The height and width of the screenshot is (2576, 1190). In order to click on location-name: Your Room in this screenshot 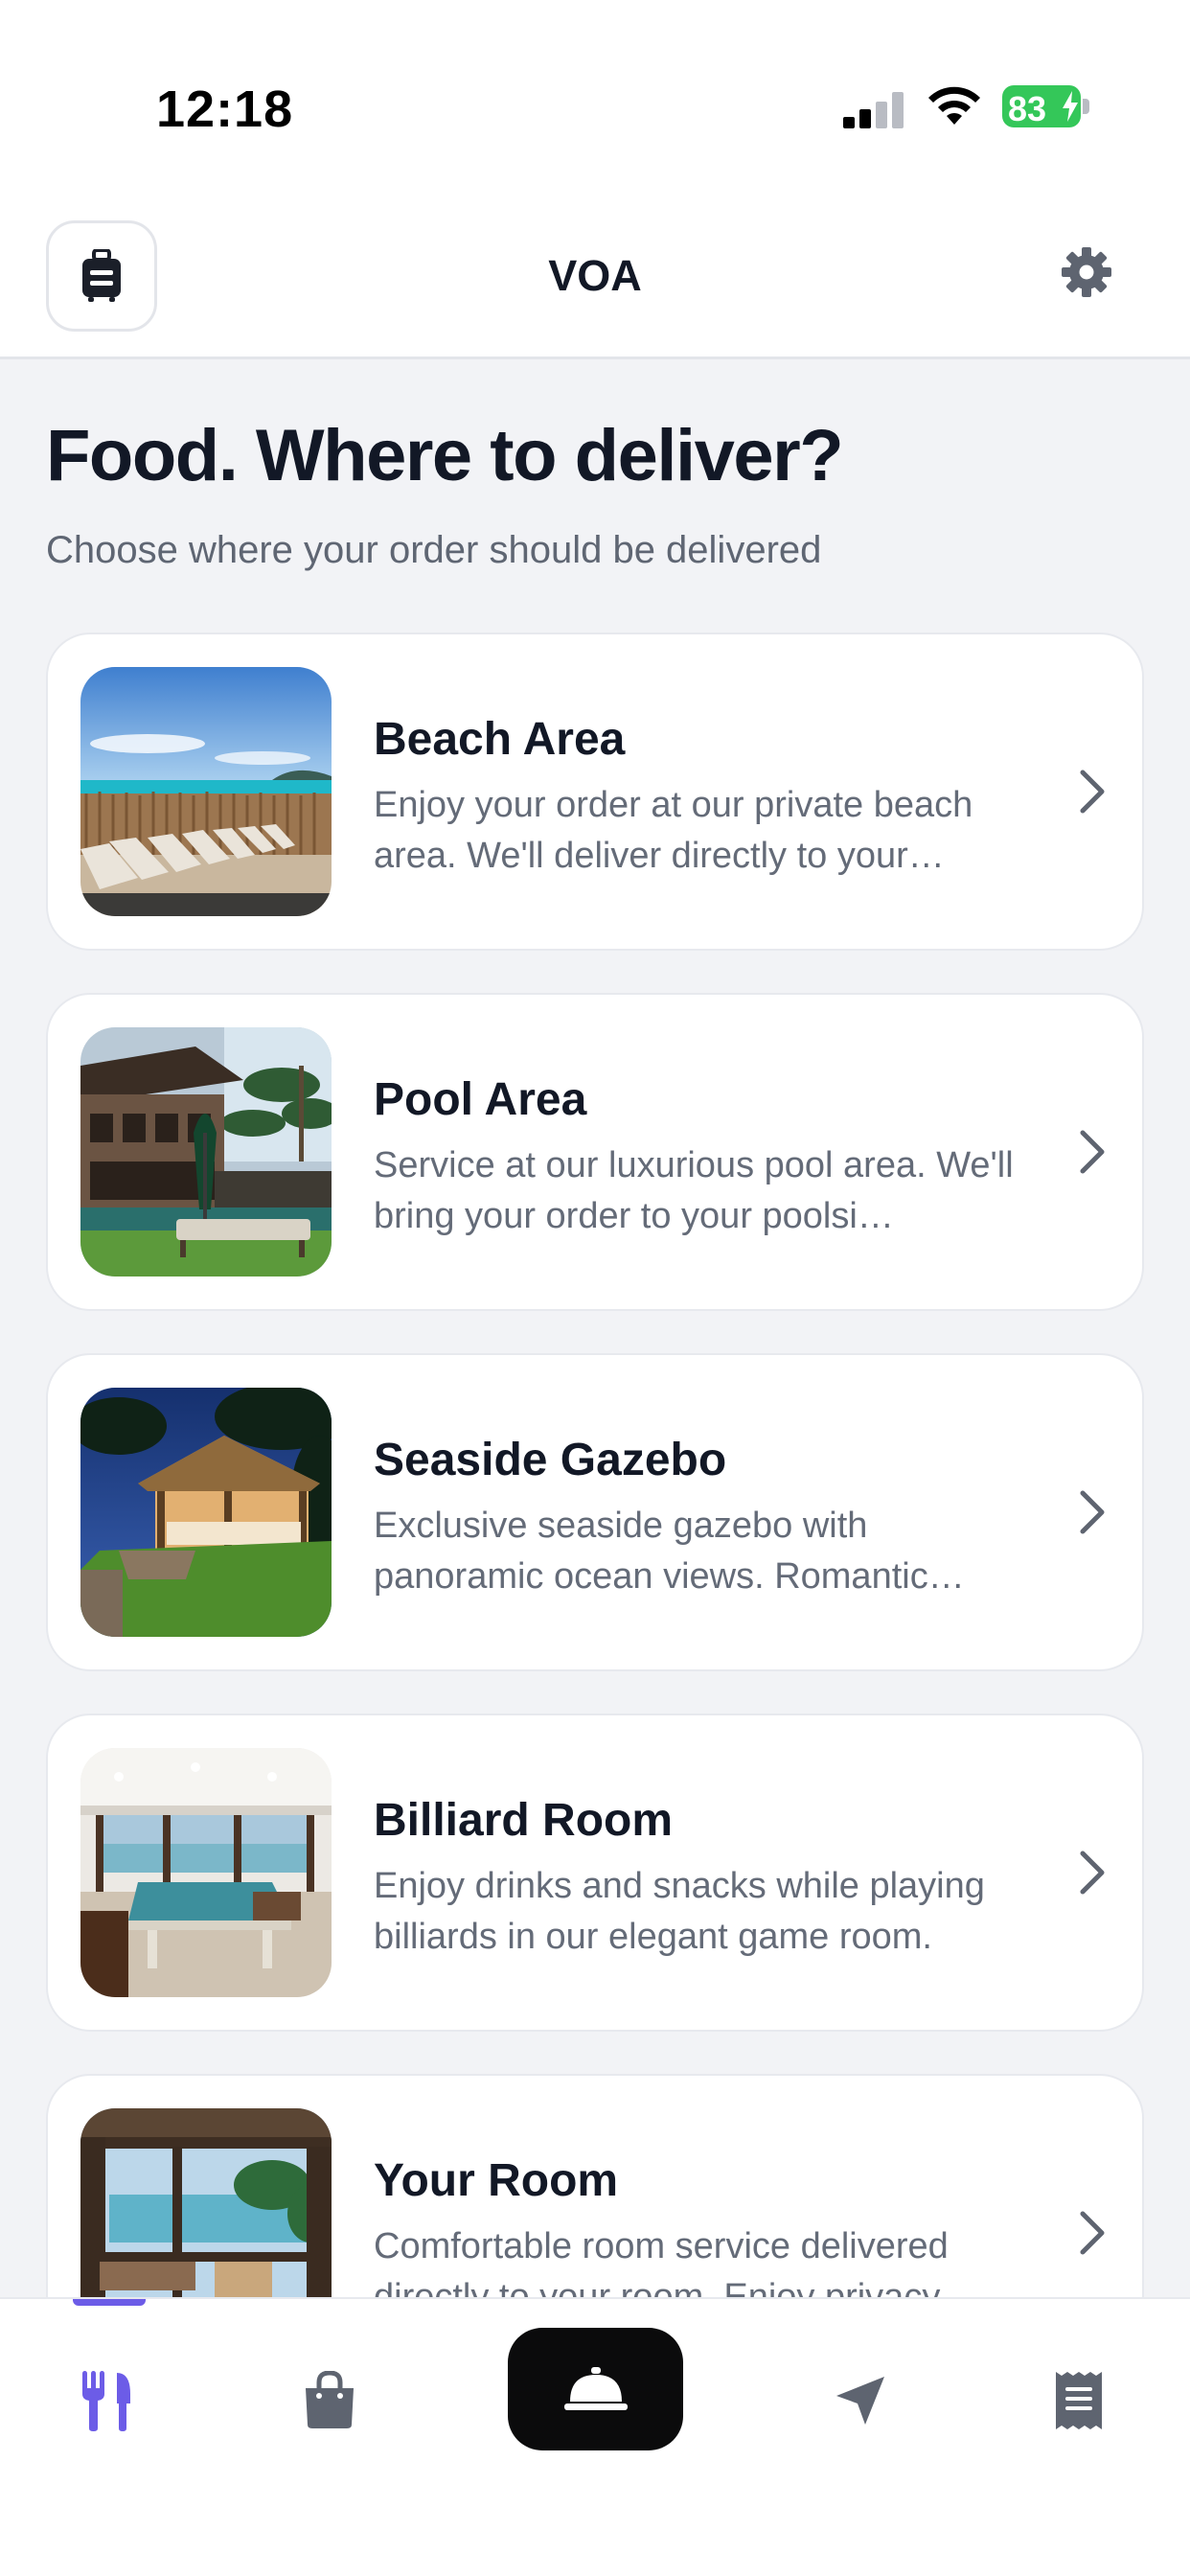, I will do `click(497, 2180)`.